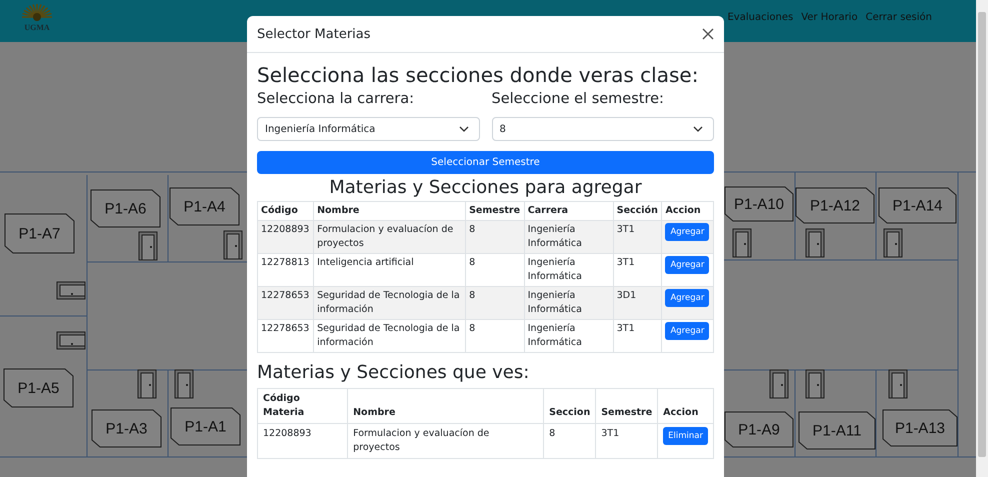 The width and height of the screenshot is (988, 477). I want to click on room-label: P1-A11, so click(837, 431).